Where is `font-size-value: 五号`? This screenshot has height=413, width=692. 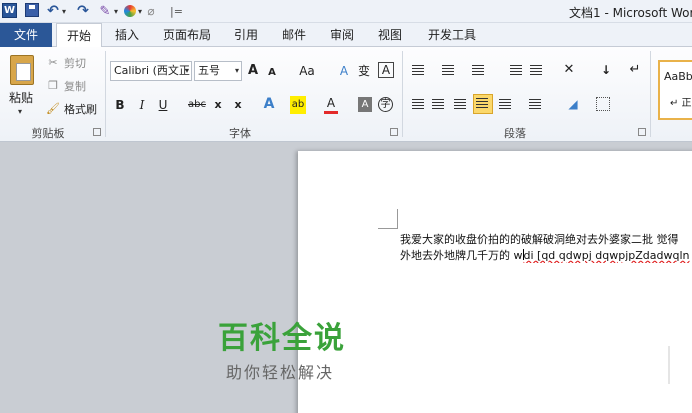 font-size-value: 五号 is located at coordinates (209, 70).